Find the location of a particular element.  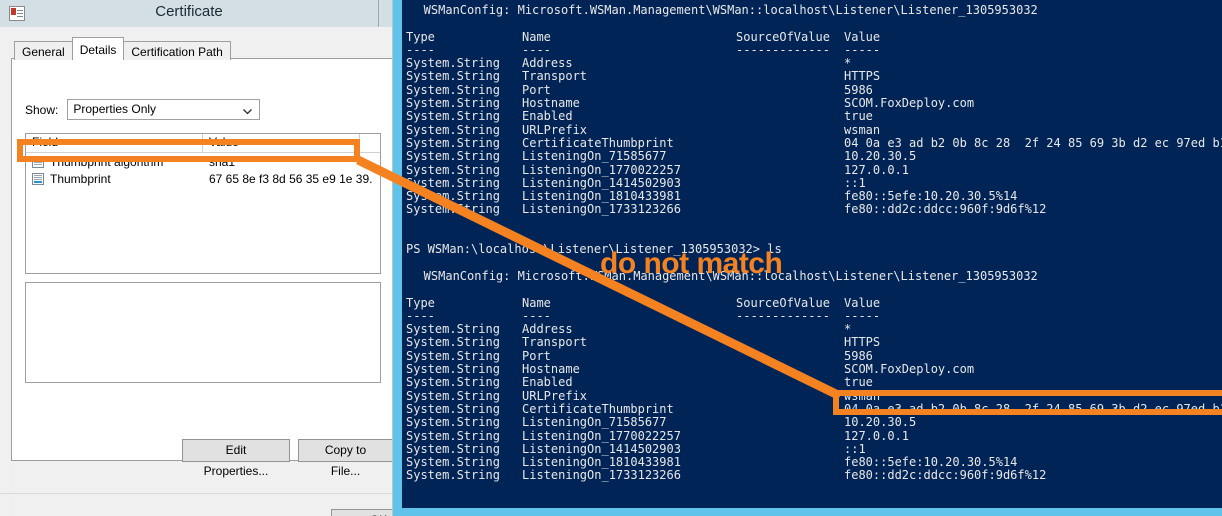

show-select: Properties Only is located at coordinates (164, 109).